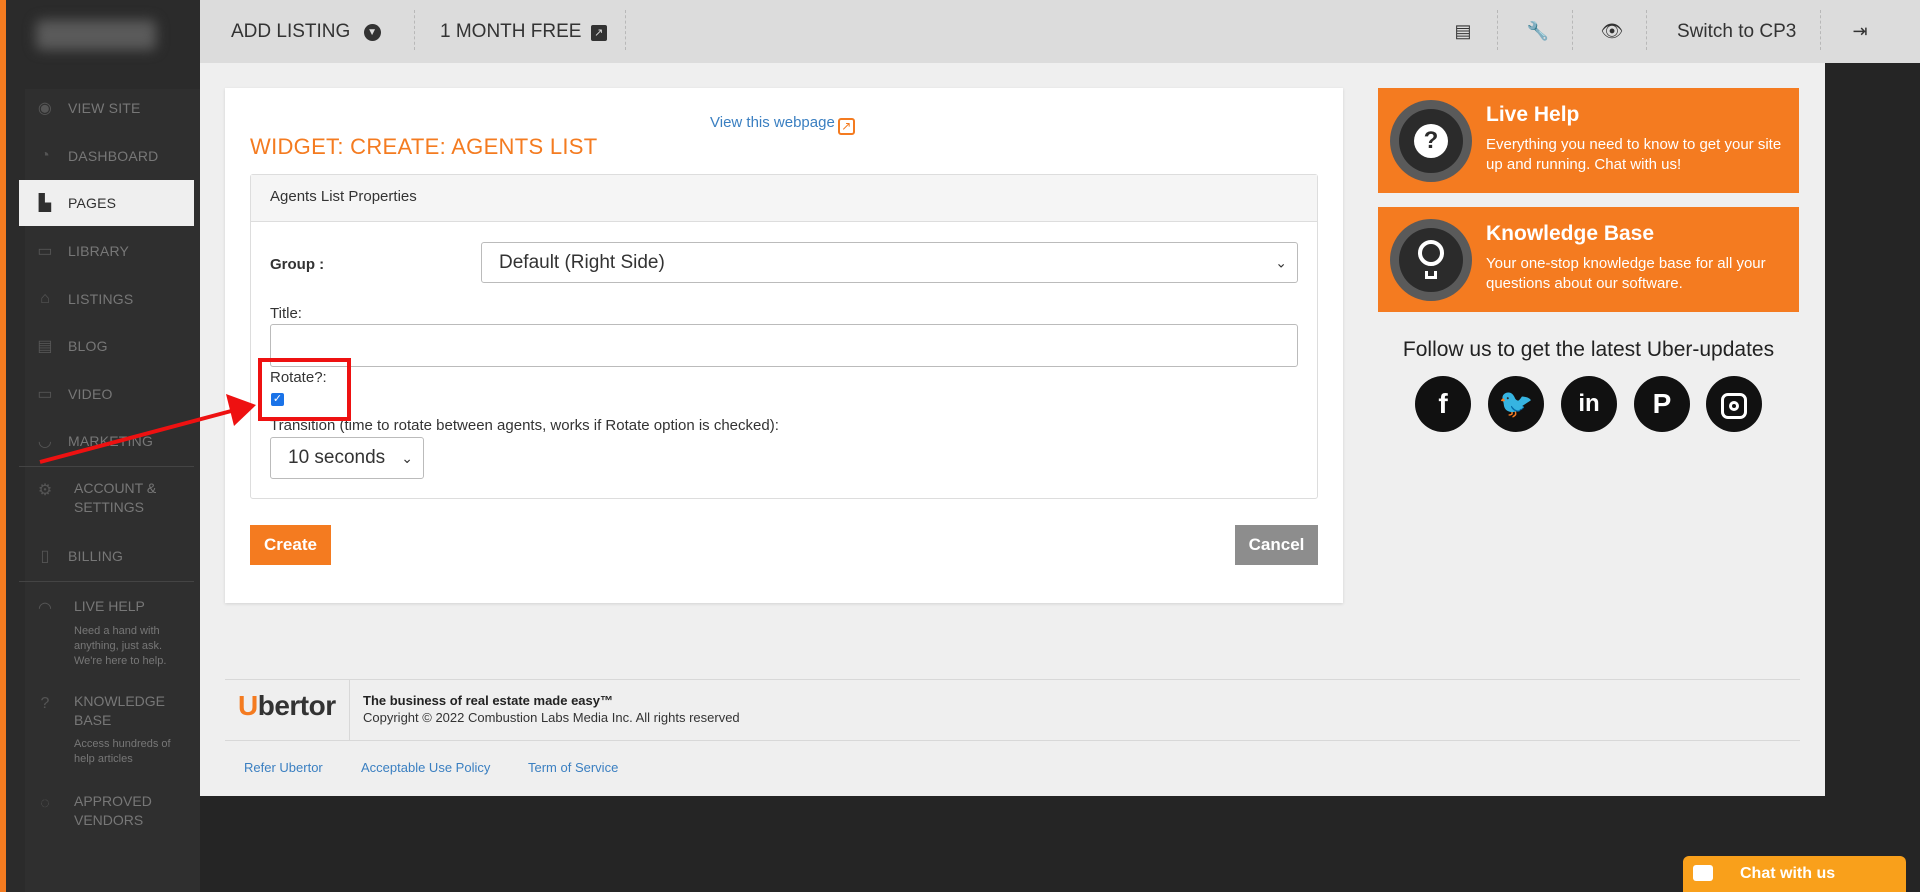 The image size is (1920, 892). Describe the element at coordinates (1788, 873) in the screenshot. I see `chat-label: Chat with us` at that location.